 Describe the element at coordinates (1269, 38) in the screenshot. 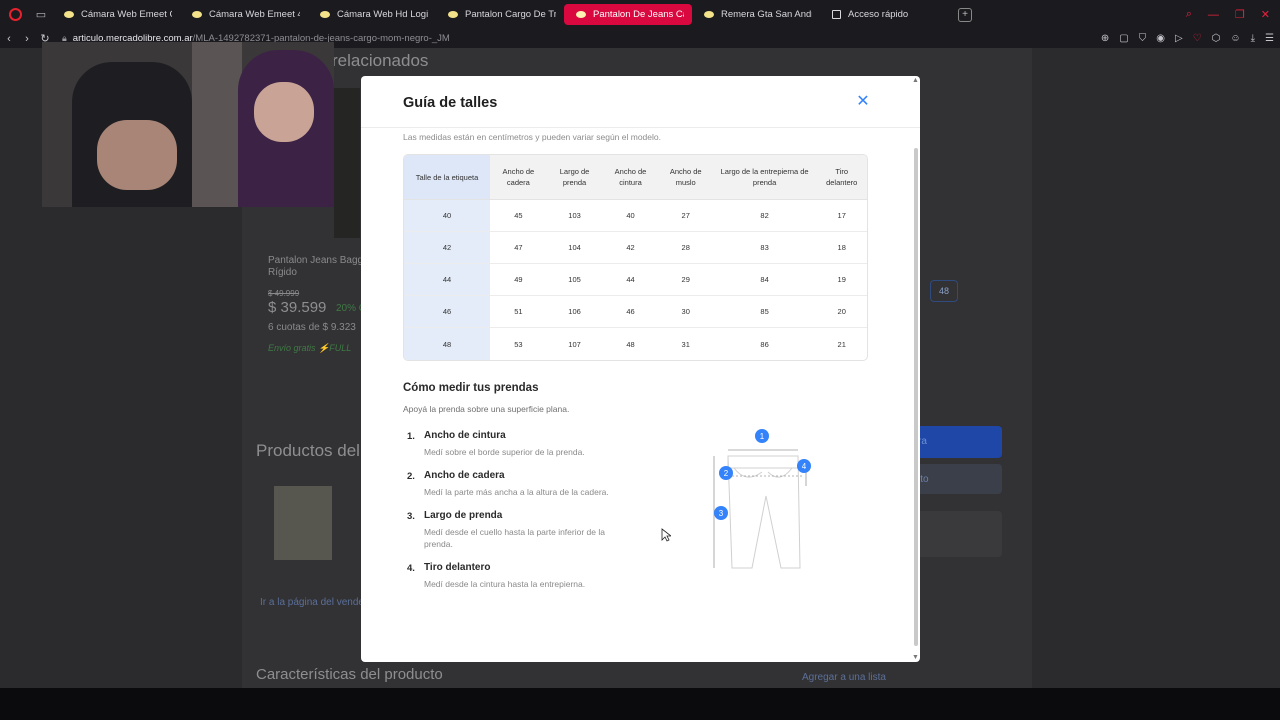

I see `menu-icon: ☰` at that location.